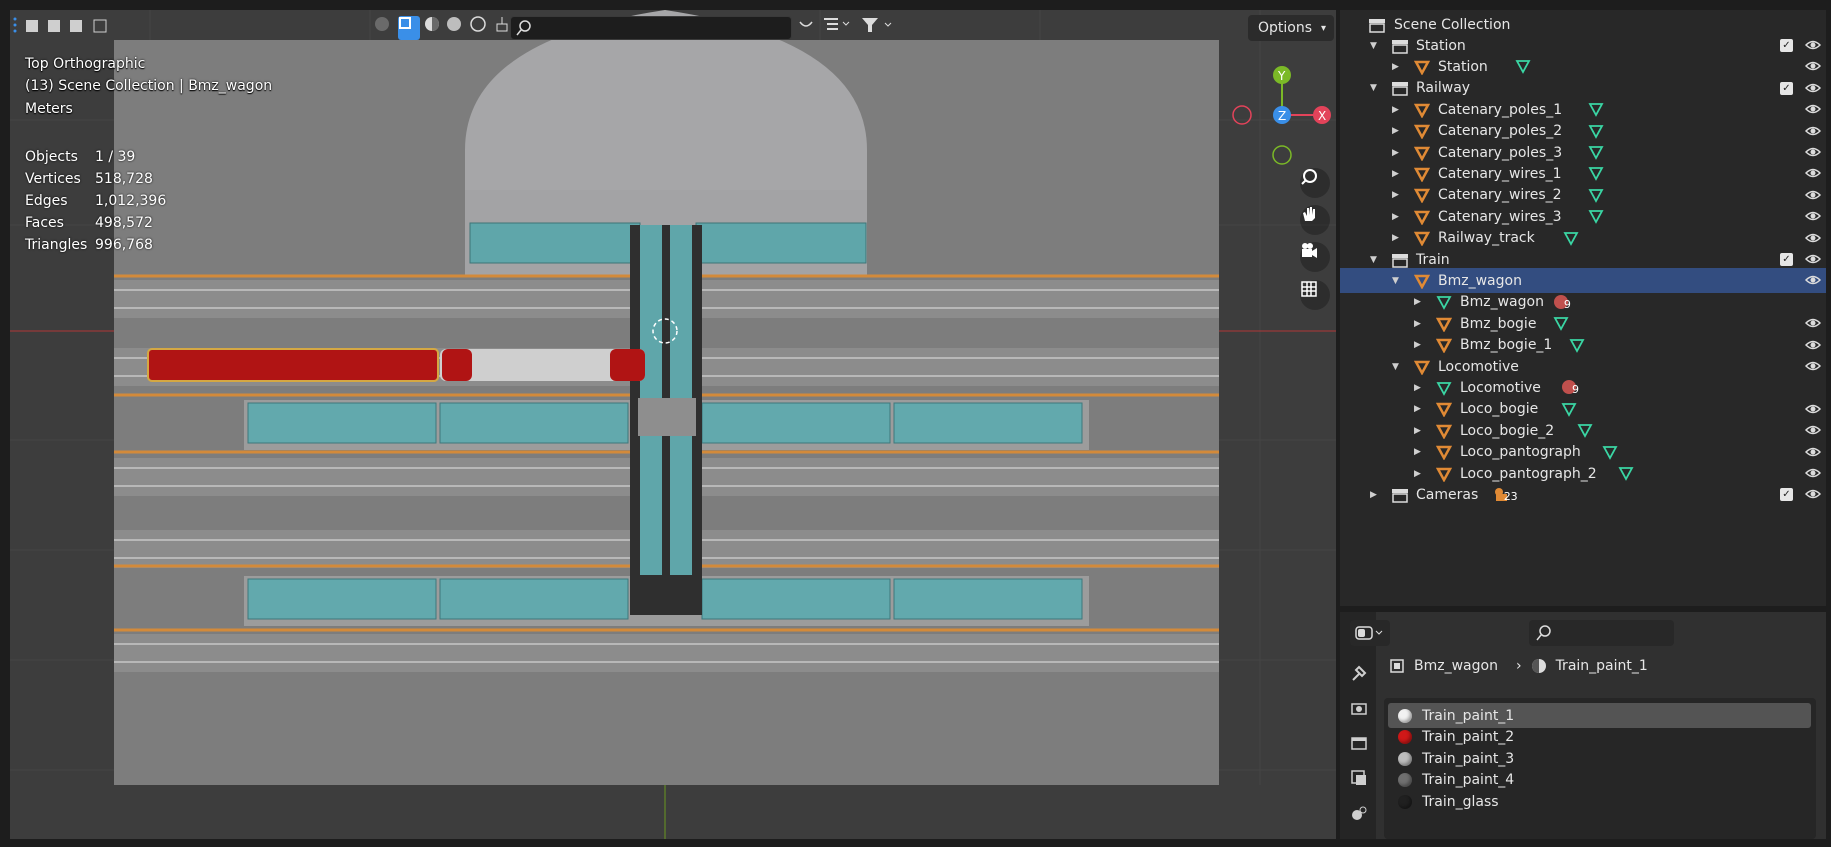  Describe the element at coordinates (1500, 216) in the screenshot. I see `outliner-row-label: Catenary_wires_3` at that location.